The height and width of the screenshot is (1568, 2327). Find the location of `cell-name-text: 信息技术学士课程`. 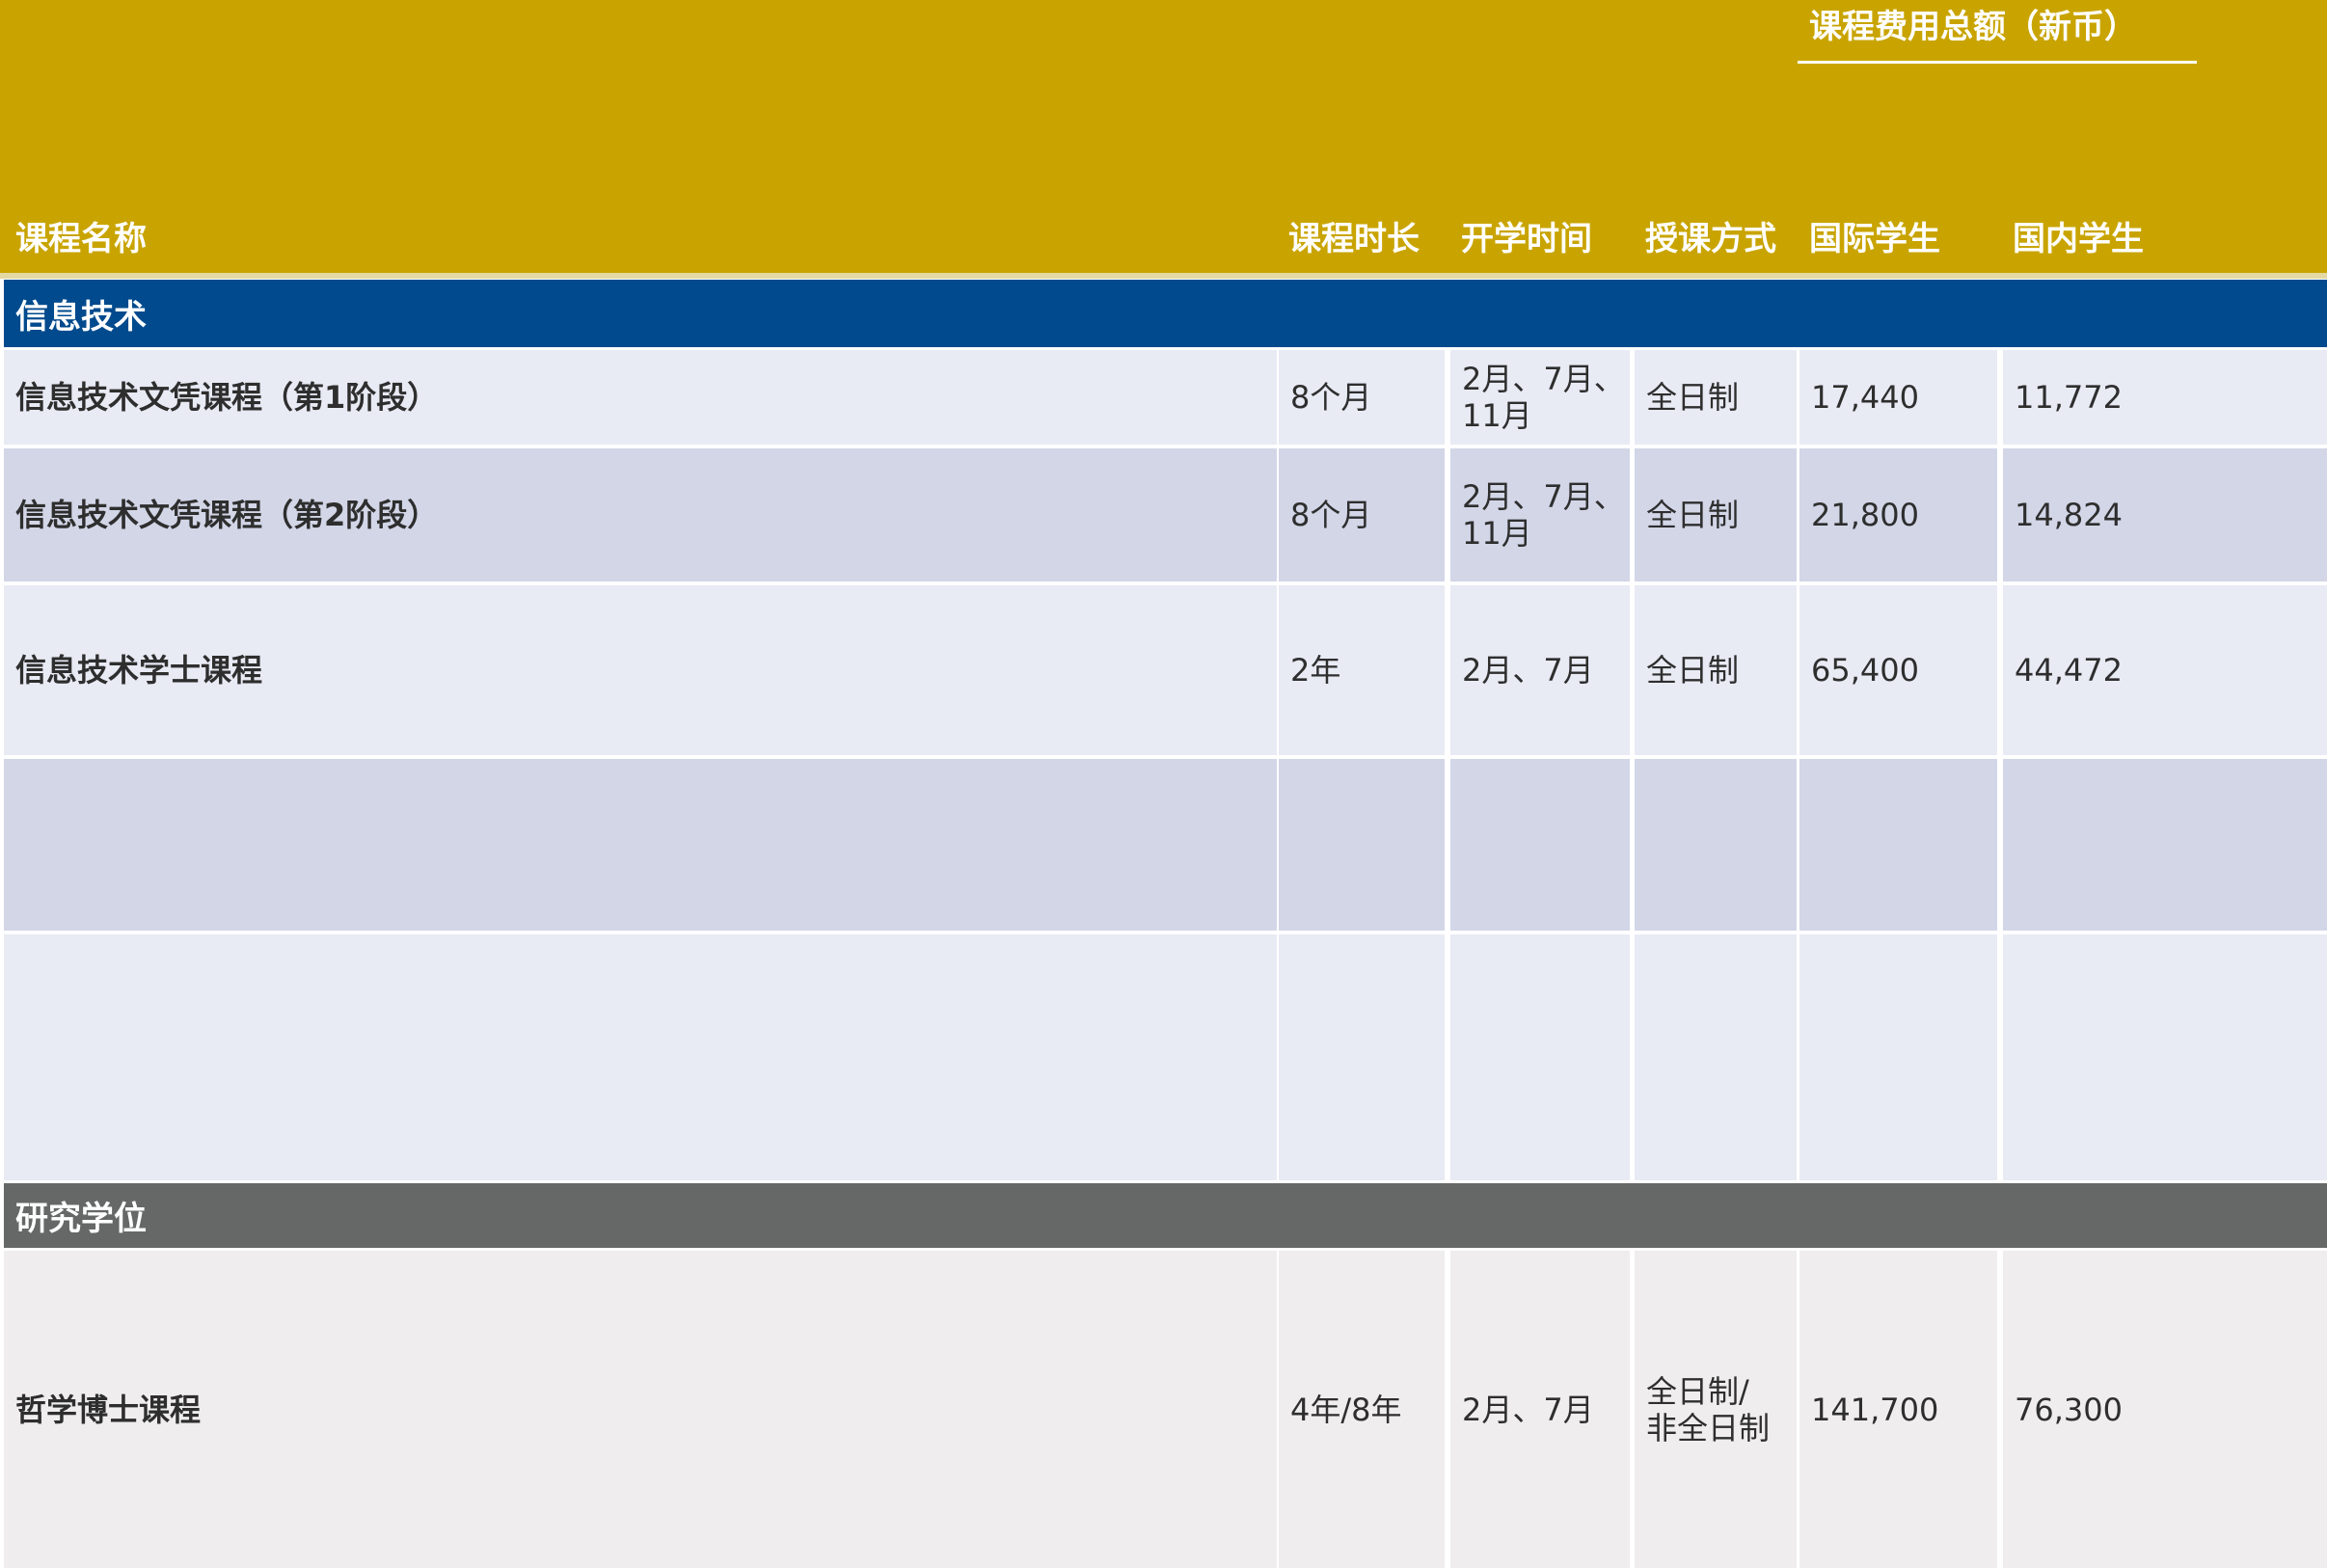

cell-name-text: 信息技术学士课程 is located at coordinates (139, 670).